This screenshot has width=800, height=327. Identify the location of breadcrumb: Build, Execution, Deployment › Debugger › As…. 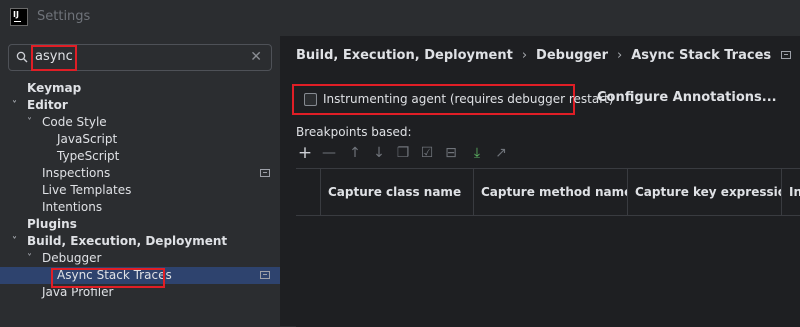
(544, 55).